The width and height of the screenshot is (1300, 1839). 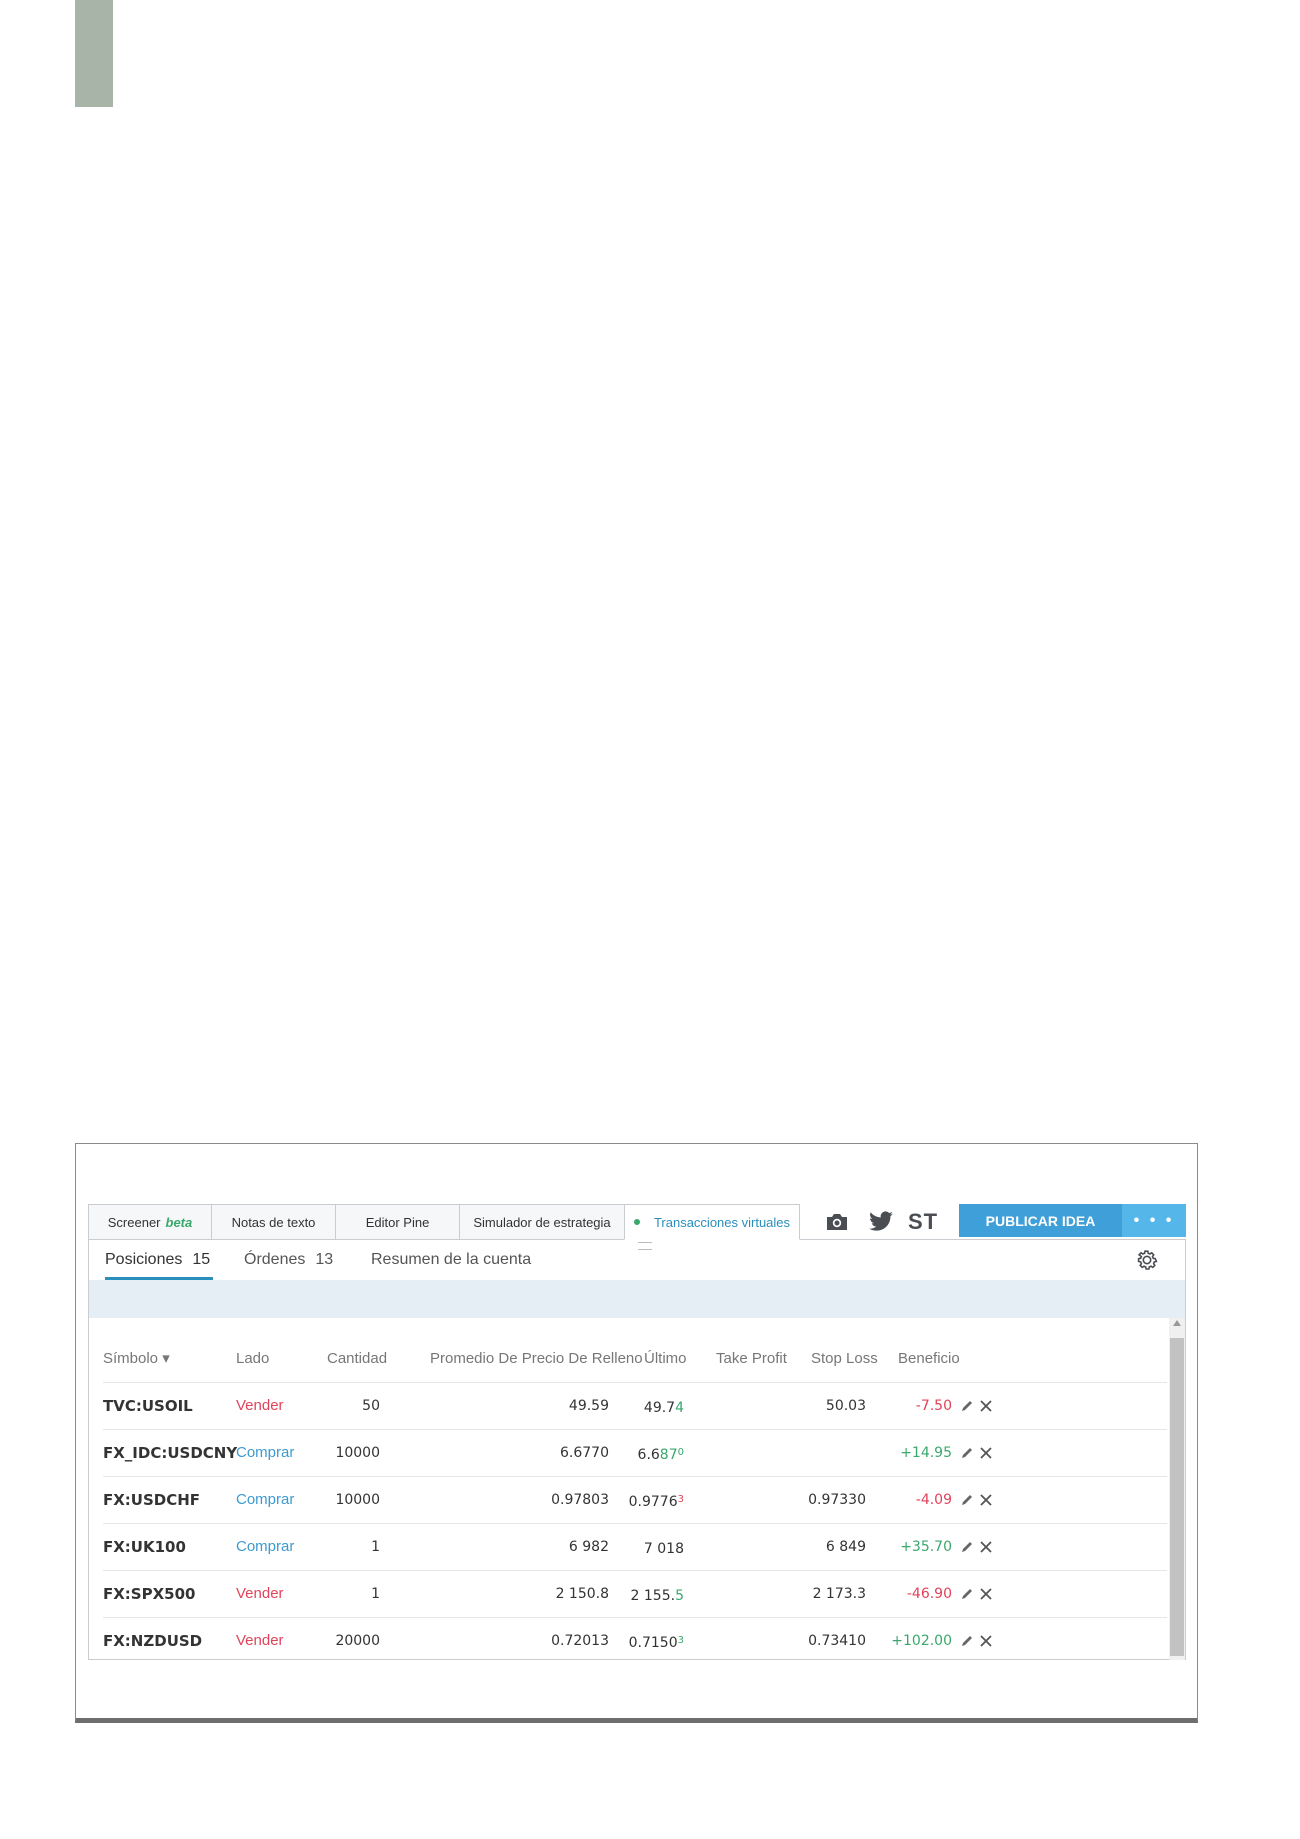 I want to click on cell-stop-loss: 0.97330, so click(x=829, y=1500).